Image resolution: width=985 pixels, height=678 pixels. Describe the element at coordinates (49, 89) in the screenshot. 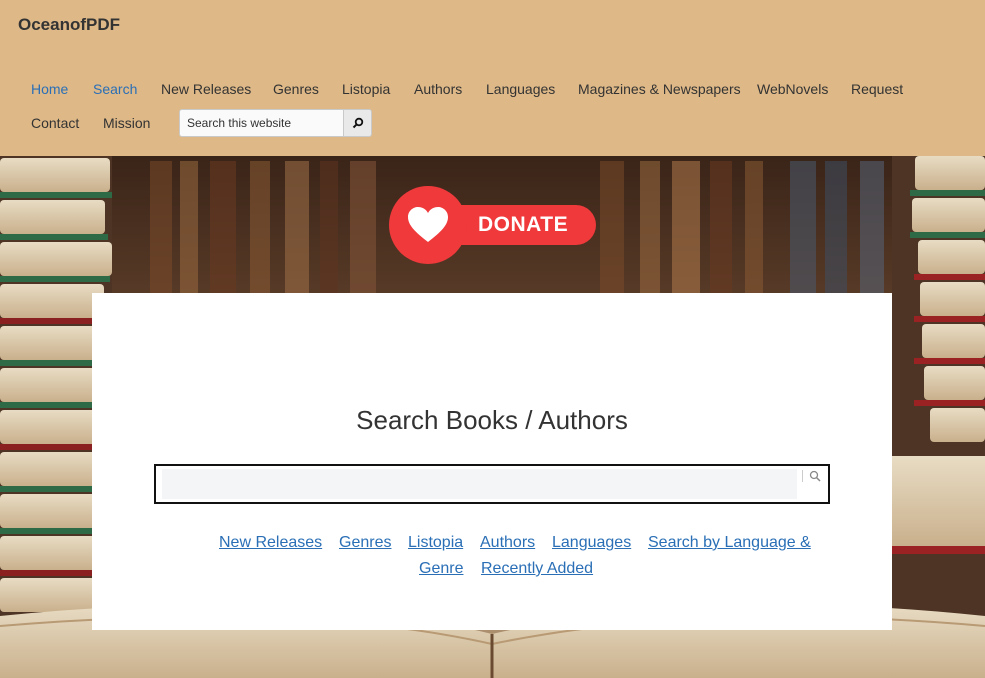

I see `nav-home: Home` at that location.